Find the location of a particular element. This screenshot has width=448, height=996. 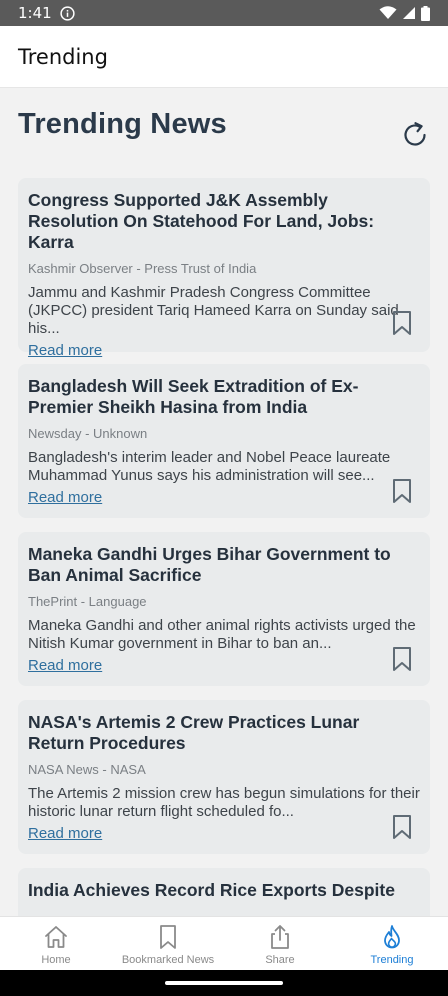

bottom-navigation: Home Bookmarked News Share Trending is located at coordinates (224, 943).